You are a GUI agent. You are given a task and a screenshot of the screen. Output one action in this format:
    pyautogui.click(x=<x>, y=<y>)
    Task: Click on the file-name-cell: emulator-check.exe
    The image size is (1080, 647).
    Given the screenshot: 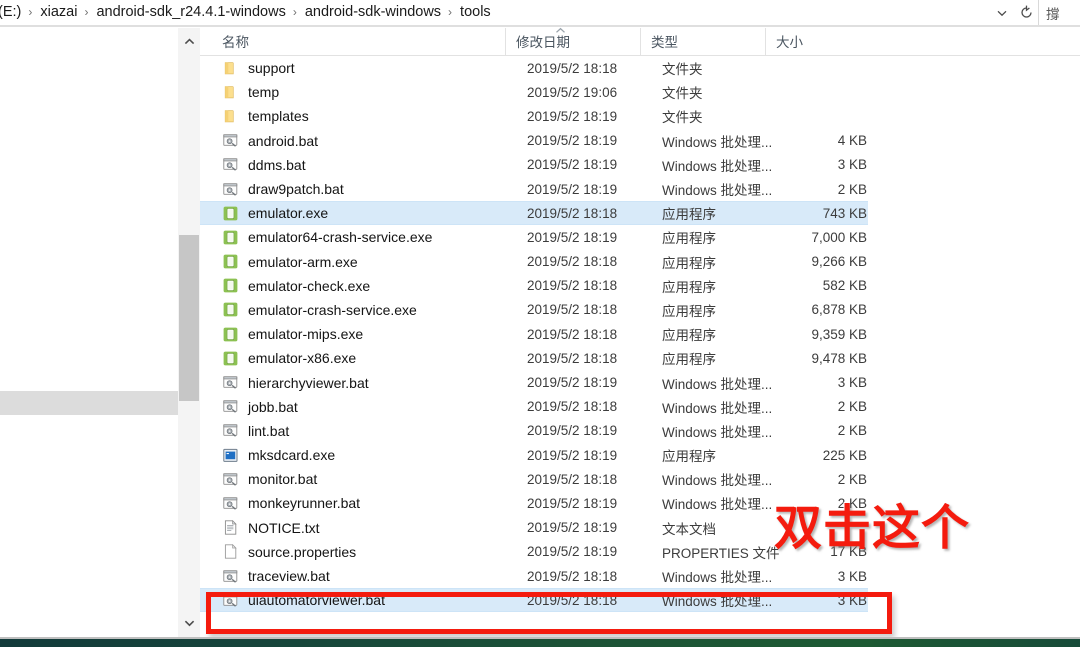 What is the action you would take?
    pyautogui.click(x=363, y=285)
    